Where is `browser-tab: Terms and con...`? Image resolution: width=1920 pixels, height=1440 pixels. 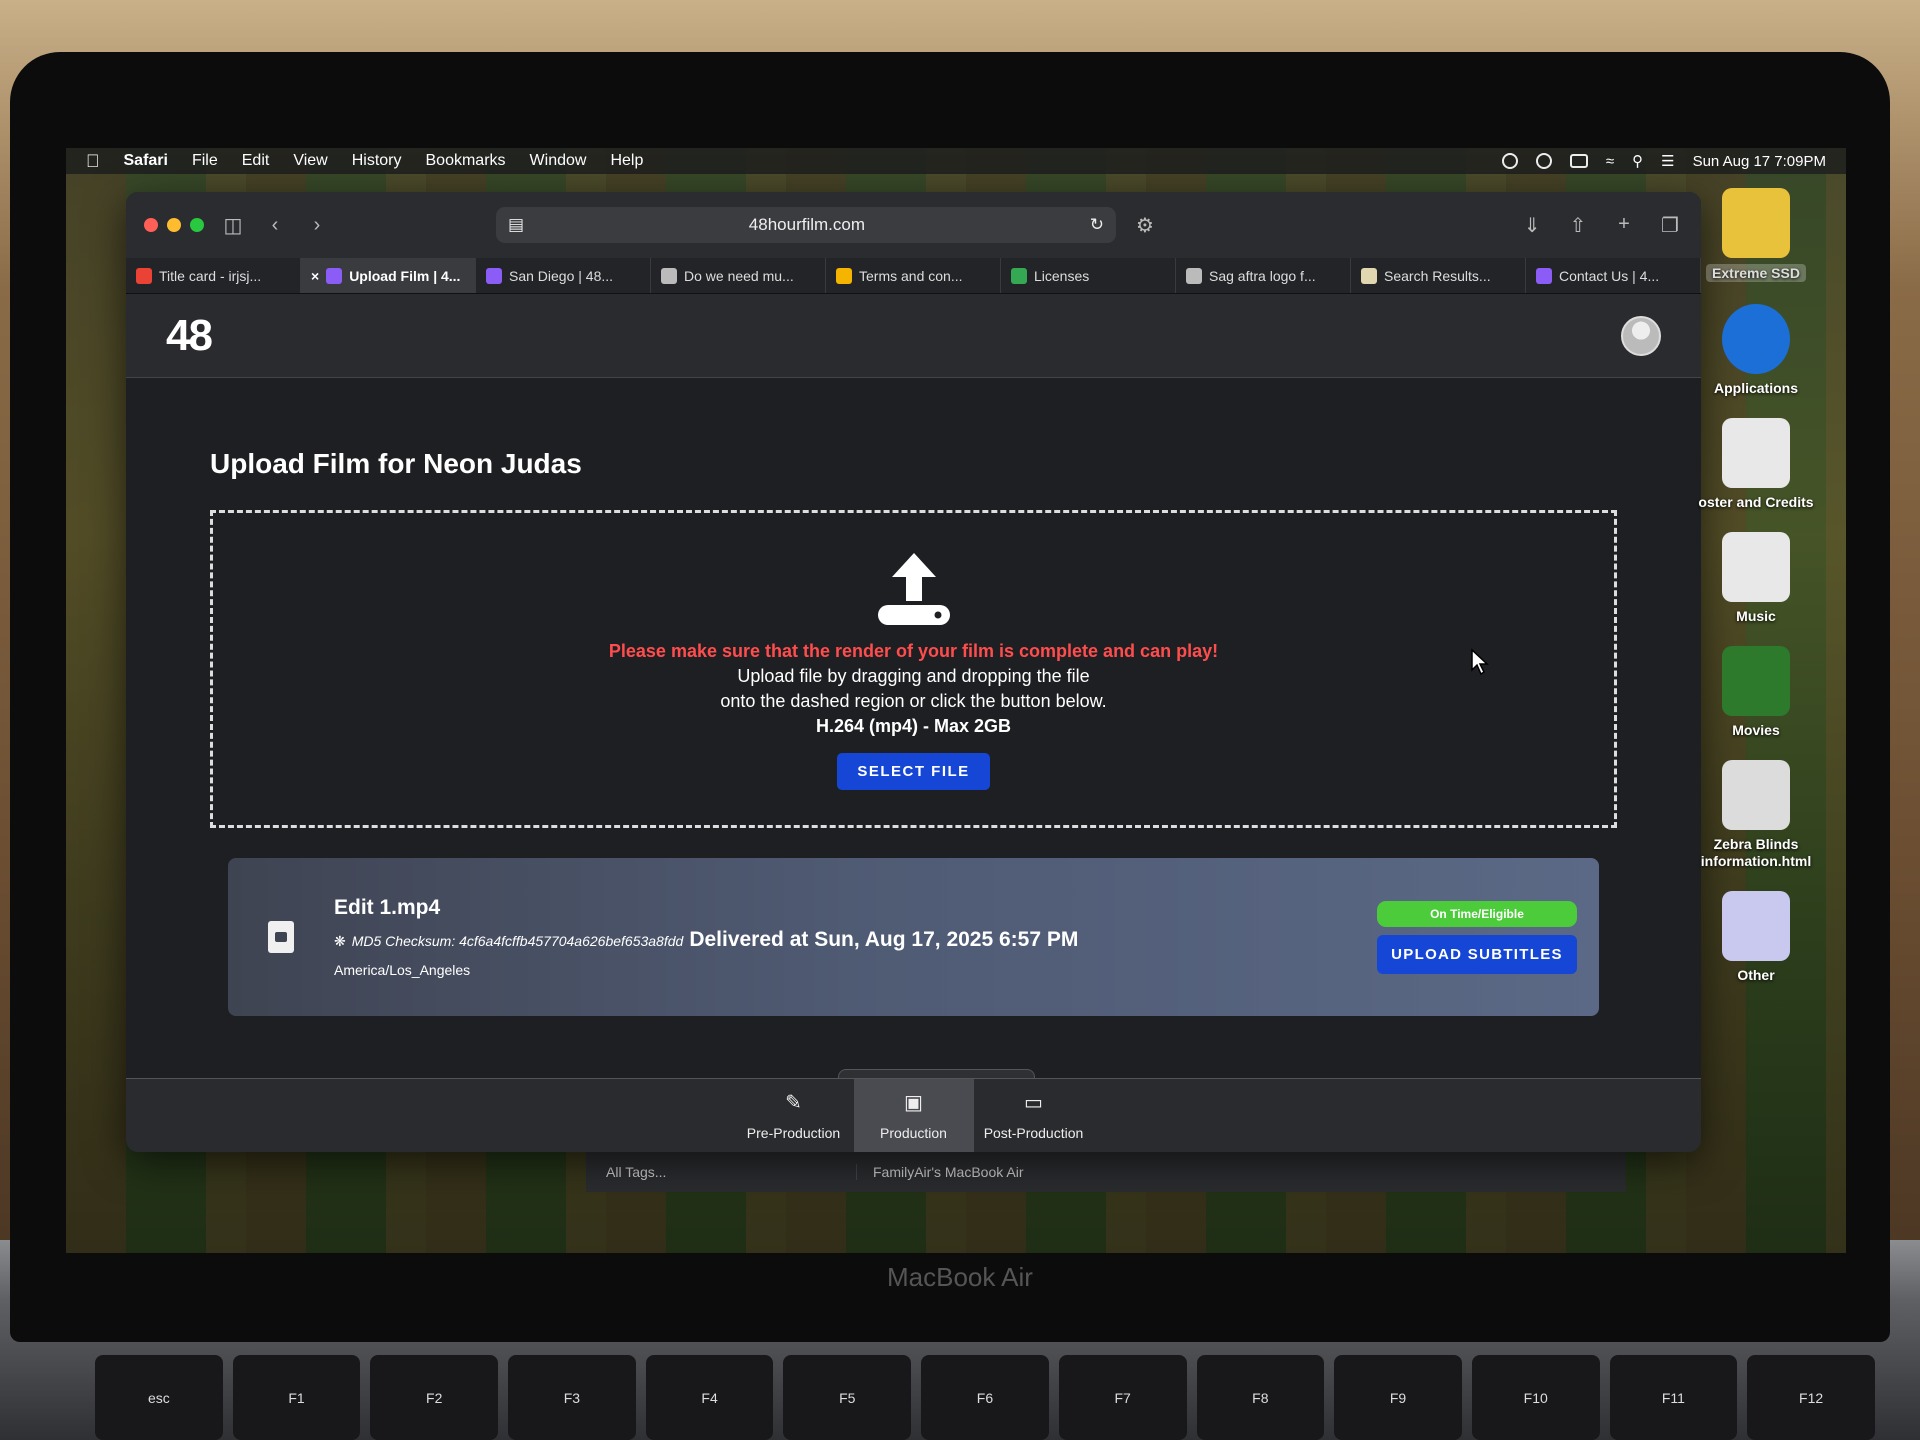
browser-tab: Terms and con... is located at coordinates (913, 275).